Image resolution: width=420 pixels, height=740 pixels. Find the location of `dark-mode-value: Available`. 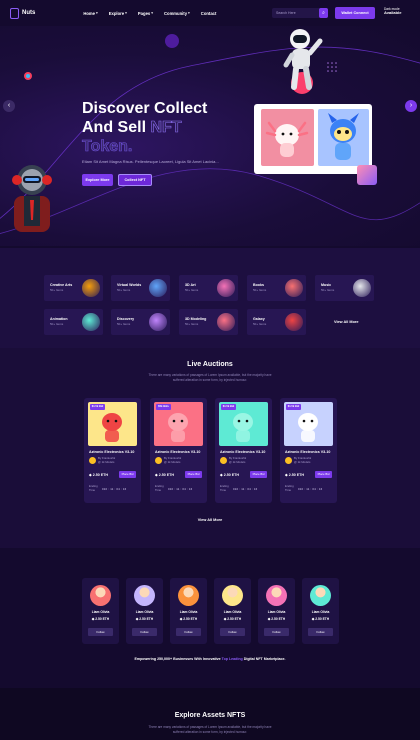

dark-mode-value: Available is located at coordinates (393, 12).